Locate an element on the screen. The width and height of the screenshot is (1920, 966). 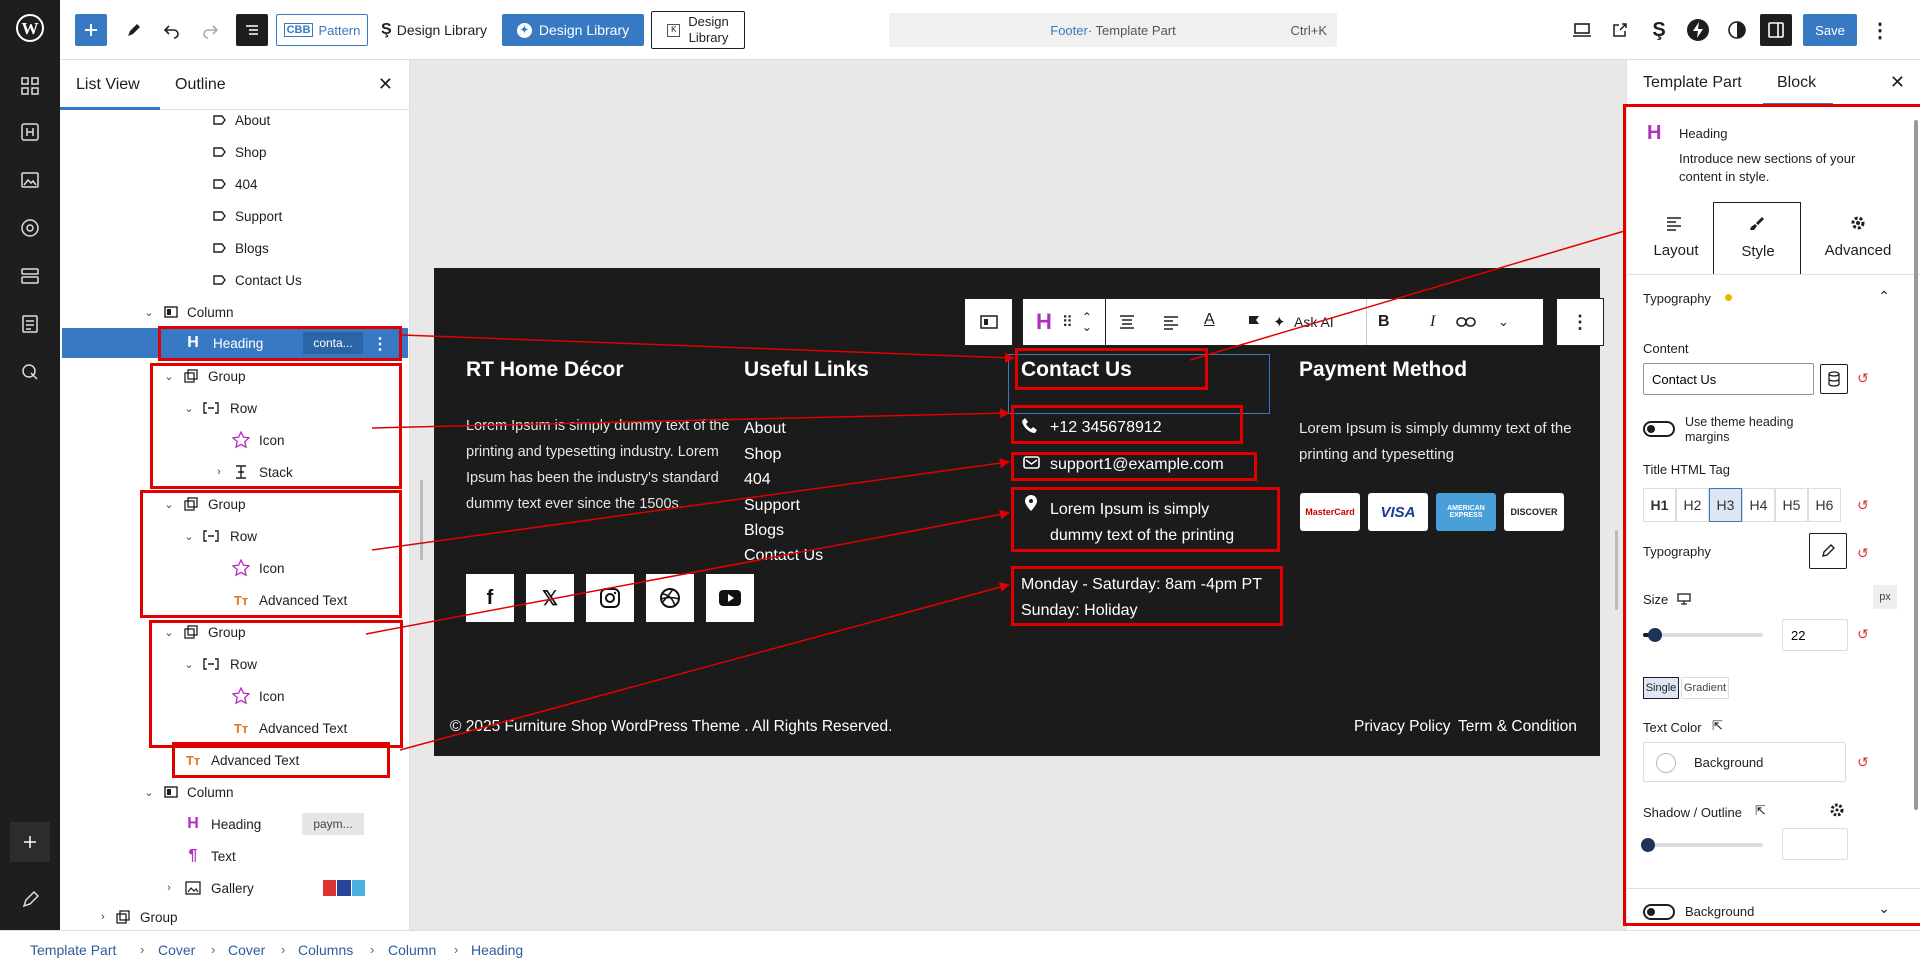
list-item-selected: H Heading conta... ⋮ is located at coordinates (235, 343).